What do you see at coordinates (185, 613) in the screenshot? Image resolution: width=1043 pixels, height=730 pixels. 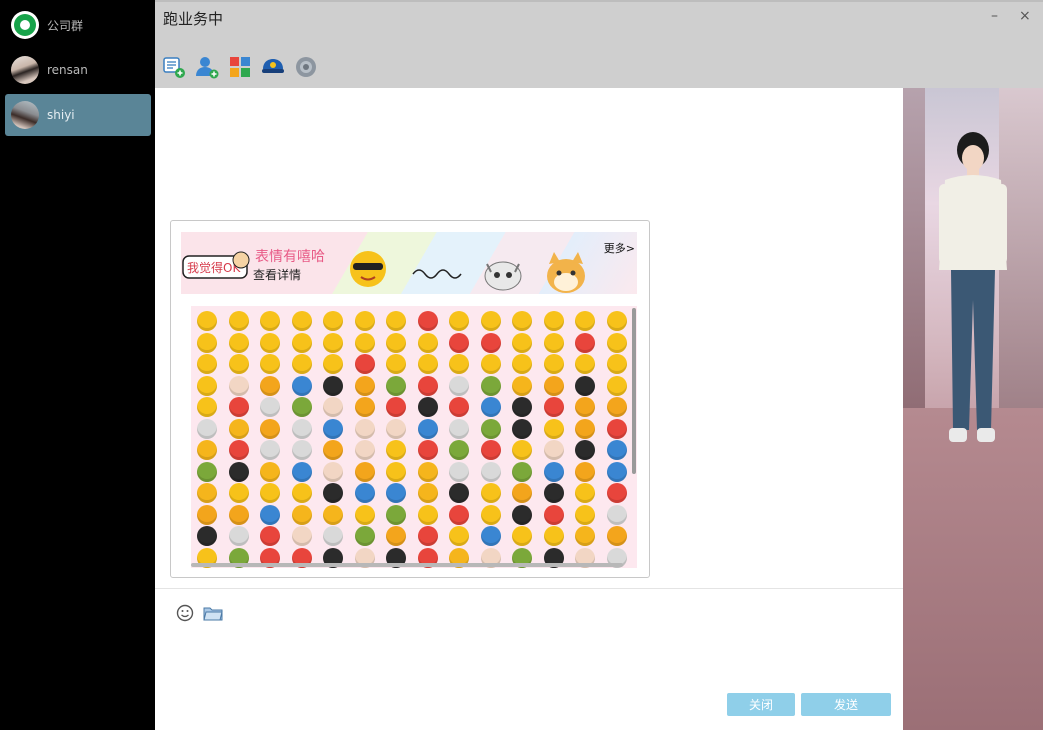 I see `smiley-icon` at bounding box center [185, 613].